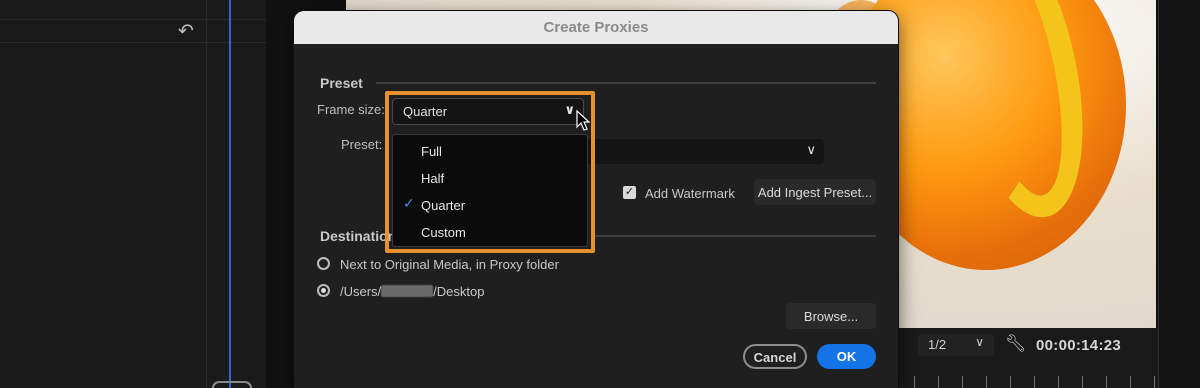 The height and width of the screenshot is (388, 1200). What do you see at coordinates (323, 290) in the screenshot?
I see `destination-radio-custom` at bounding box center [323, 290].